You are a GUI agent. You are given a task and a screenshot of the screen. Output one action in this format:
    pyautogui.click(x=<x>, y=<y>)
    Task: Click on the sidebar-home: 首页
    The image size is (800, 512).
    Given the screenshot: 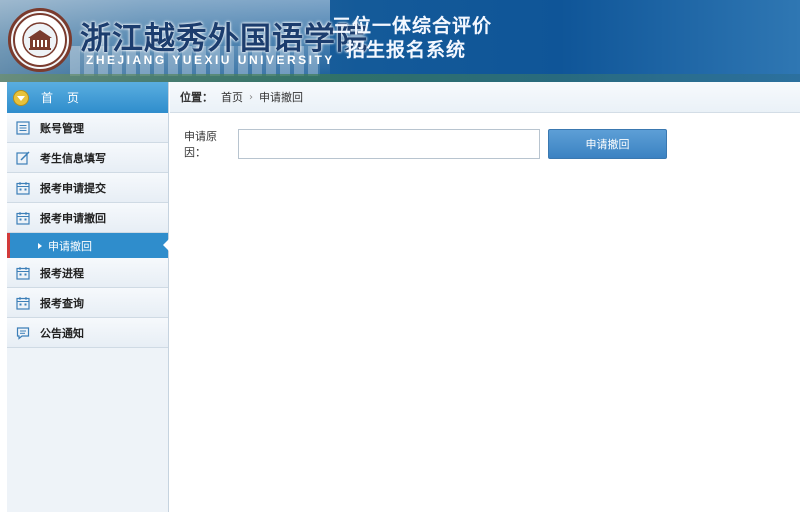 What is the action you would take?
    pyautogui.click(x=87, y=97)
    